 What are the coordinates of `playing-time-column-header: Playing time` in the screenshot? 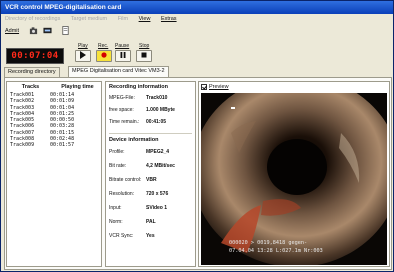 It's located at (77, 87).